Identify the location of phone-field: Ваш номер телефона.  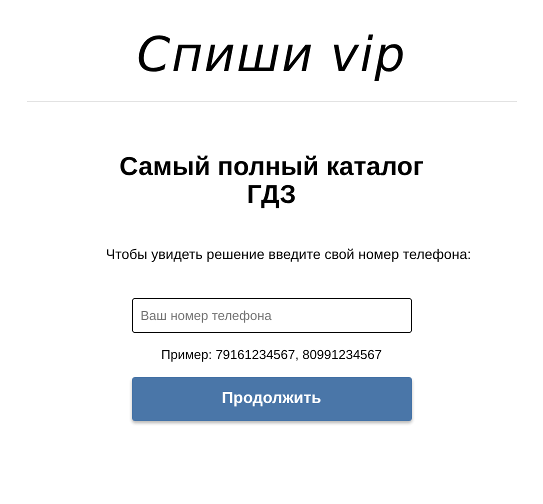
(272, 315).